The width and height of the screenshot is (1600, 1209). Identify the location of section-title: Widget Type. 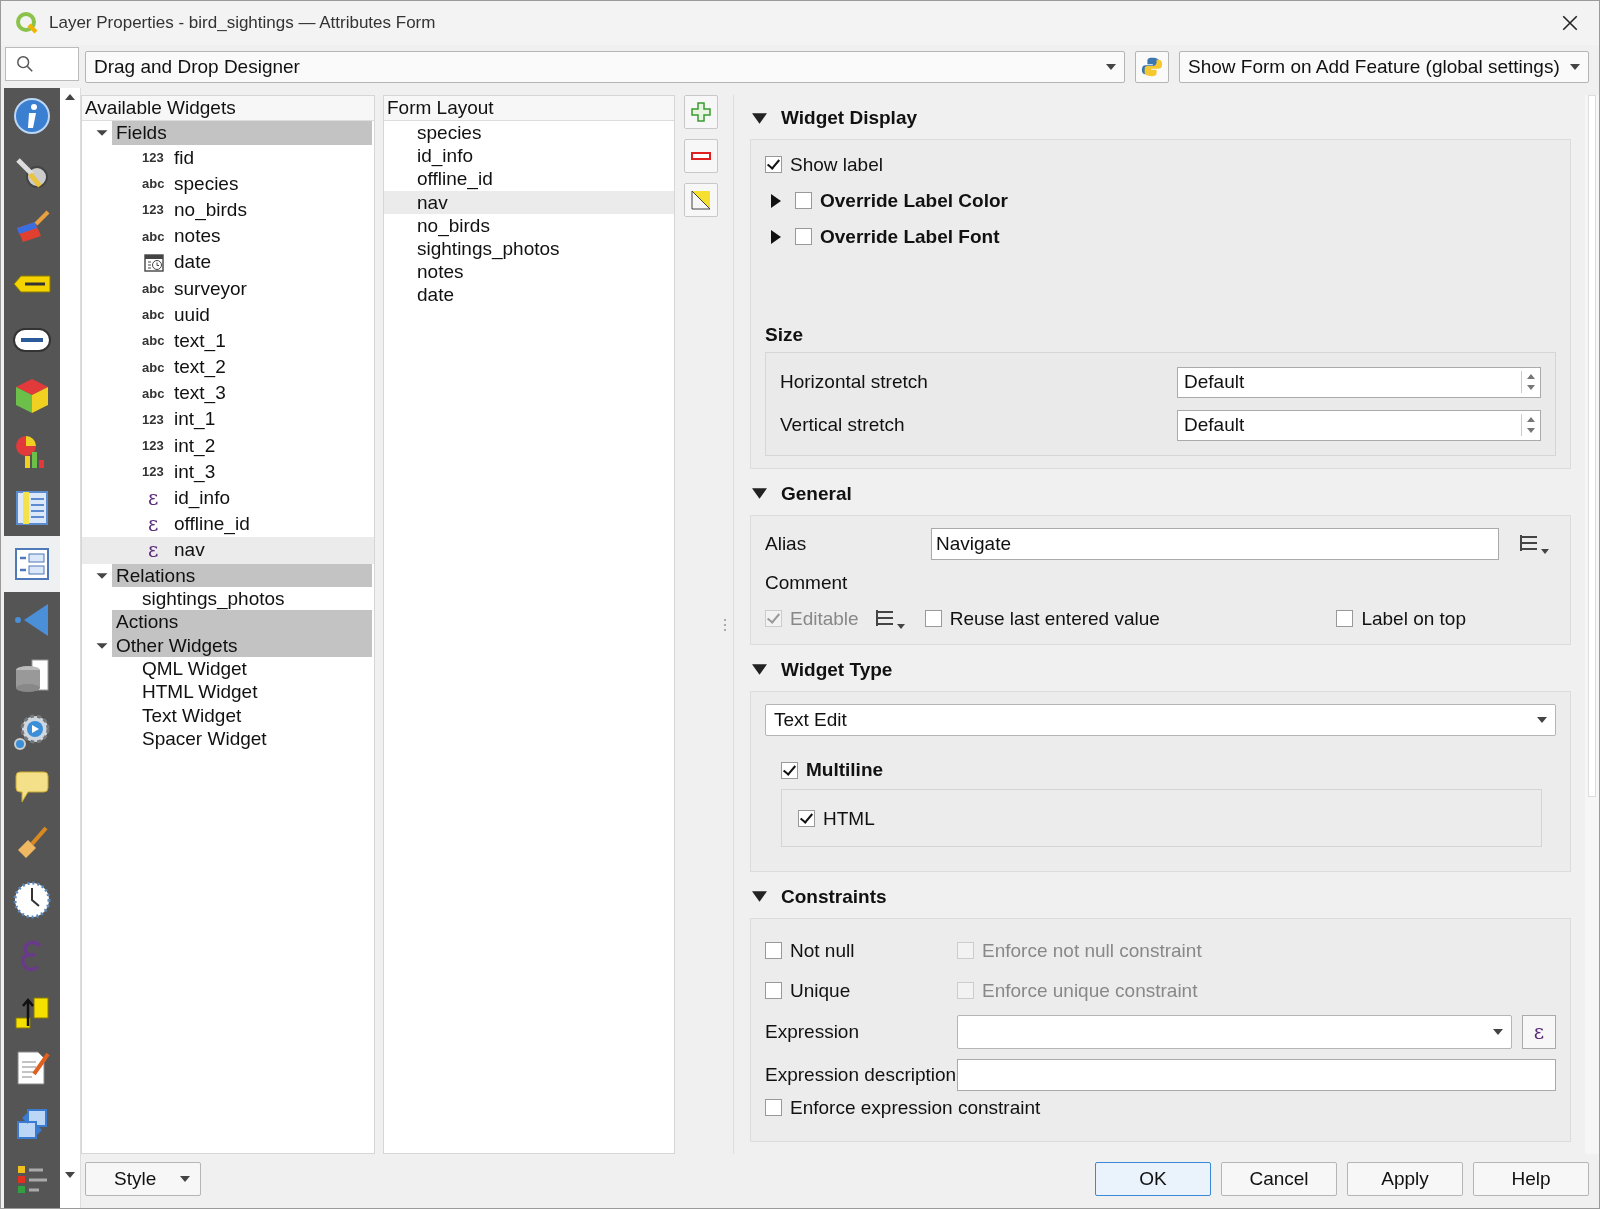
(837, 669).